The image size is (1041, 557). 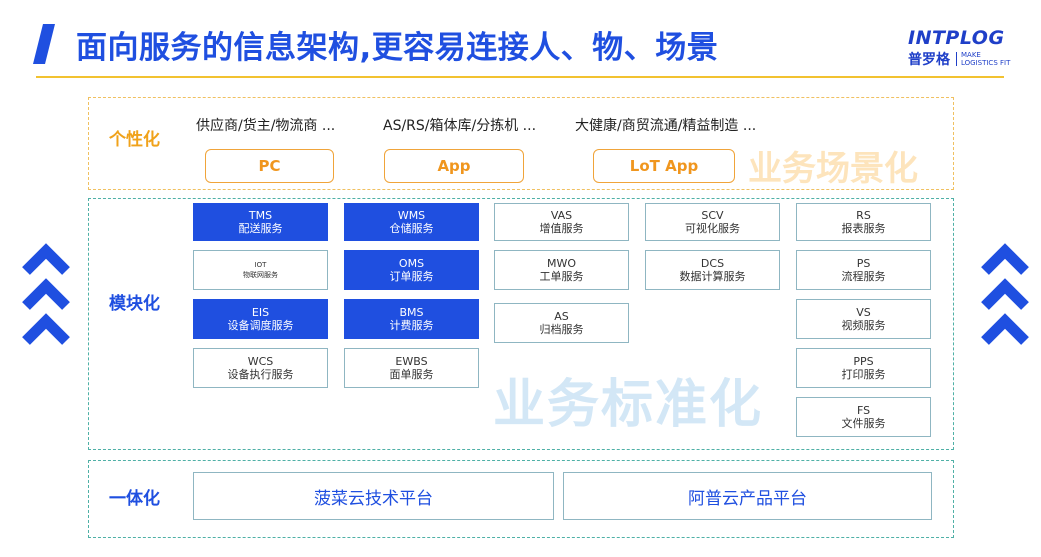 What do you see at coordinates (664, 166) in the screenshot?
I see `channel-iot-app: LoT App` at bounding box center [664, 166].